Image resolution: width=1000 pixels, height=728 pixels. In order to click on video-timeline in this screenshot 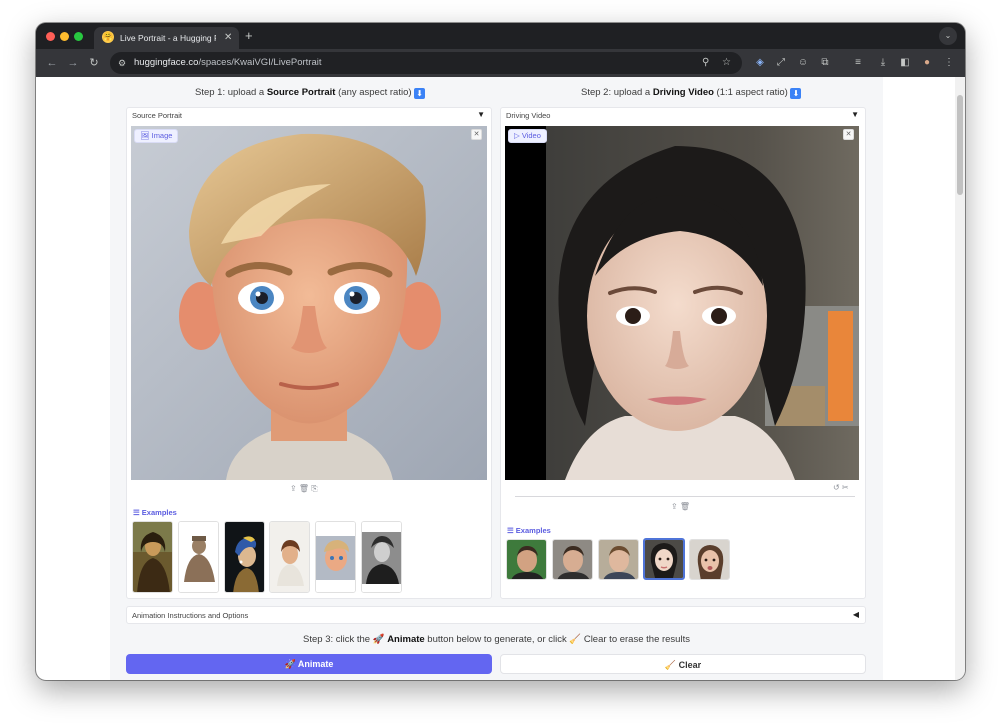, I will do `click(685, 496)`.